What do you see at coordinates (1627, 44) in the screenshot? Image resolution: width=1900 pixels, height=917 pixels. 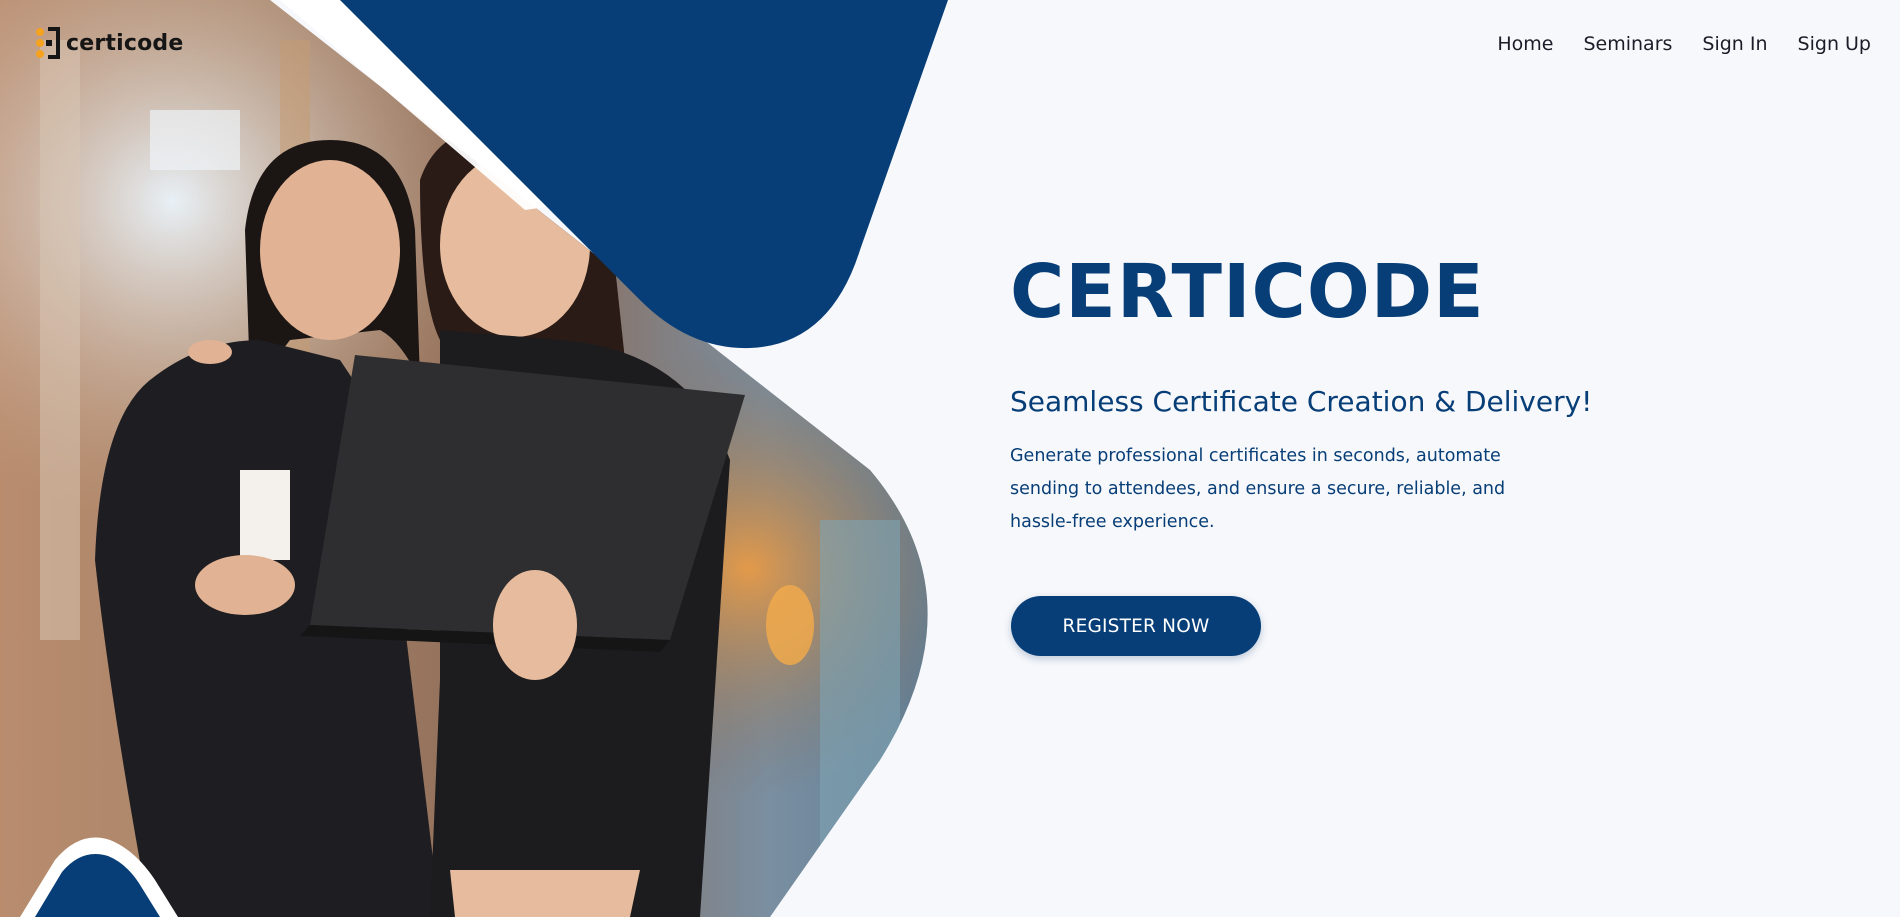 I see `nav-seminars-link: Seminars` at bounding box center [1627, 44].